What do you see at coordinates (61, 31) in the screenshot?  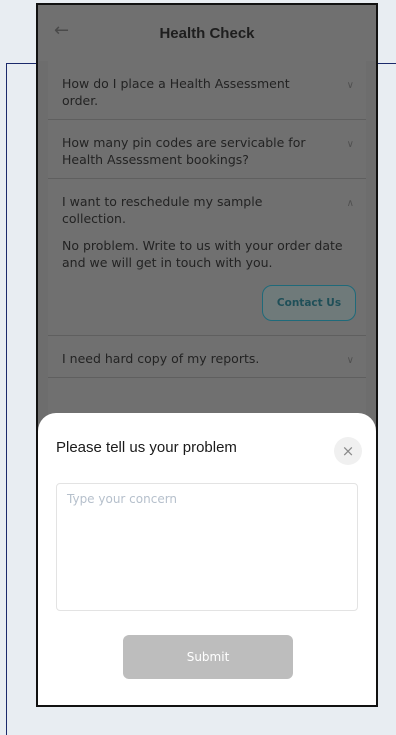 I see `arrow-left-icon: ←` at bounding box center [61, 31].